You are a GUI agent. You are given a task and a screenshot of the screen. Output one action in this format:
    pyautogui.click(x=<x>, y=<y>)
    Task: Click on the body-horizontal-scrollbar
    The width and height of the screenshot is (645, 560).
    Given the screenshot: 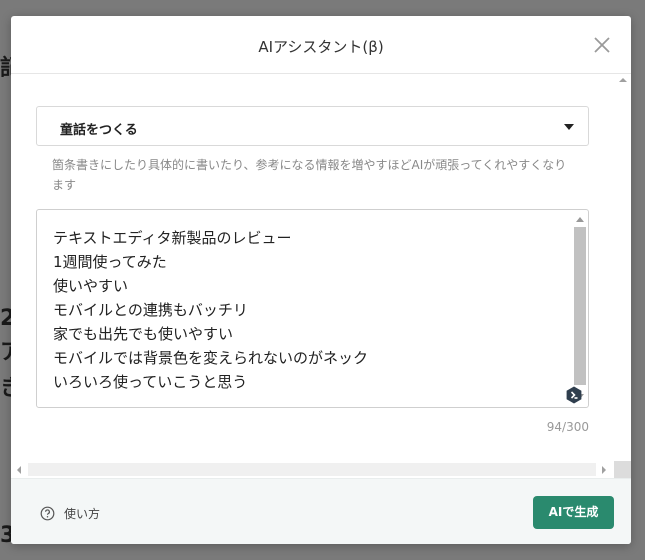 What is the action you would take?
    pyautogui.click(x=312, y=469)
    